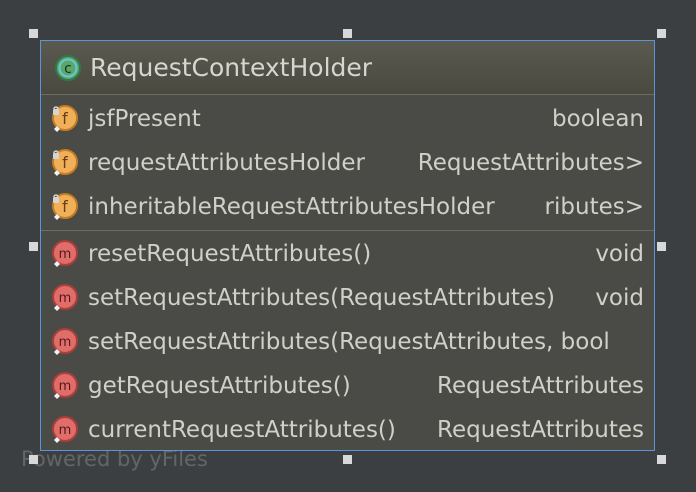  What do you see at coordinates (33, 33) in the screenshot?
I see `resize-handle-top-left` at bounding box center [33, 33].